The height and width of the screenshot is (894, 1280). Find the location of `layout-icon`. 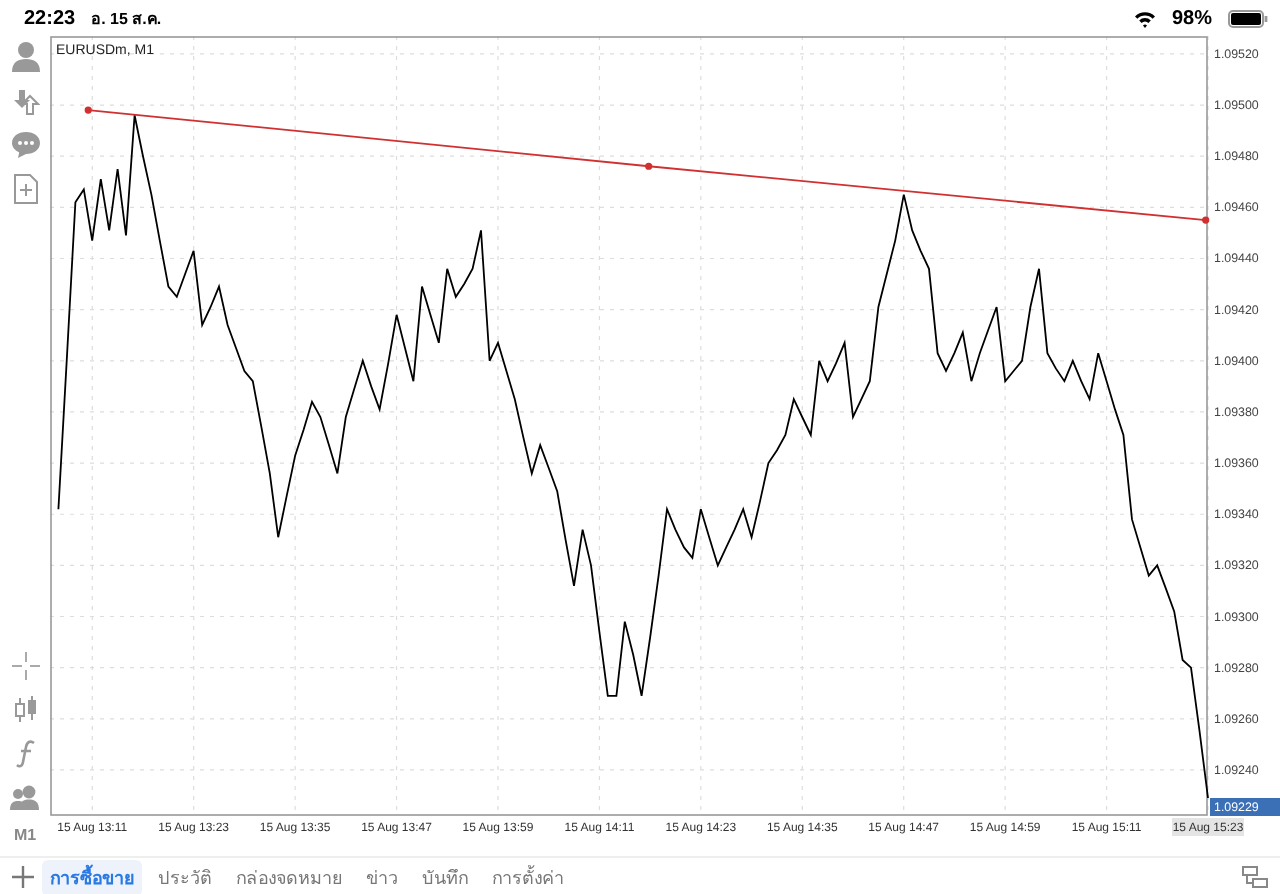

layout-icon is located at coordinates (1255, 877).